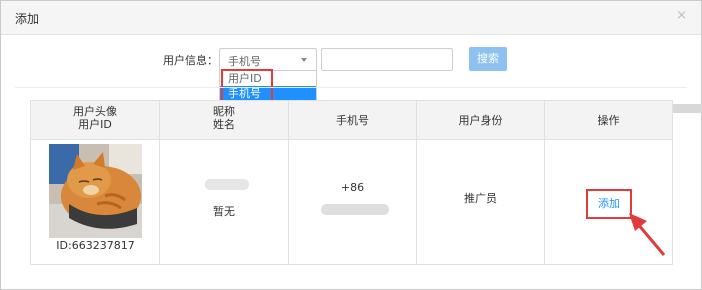 This screenshot has height=290, width=702. I want to click on blurred-phone-number, so click(355, 209).